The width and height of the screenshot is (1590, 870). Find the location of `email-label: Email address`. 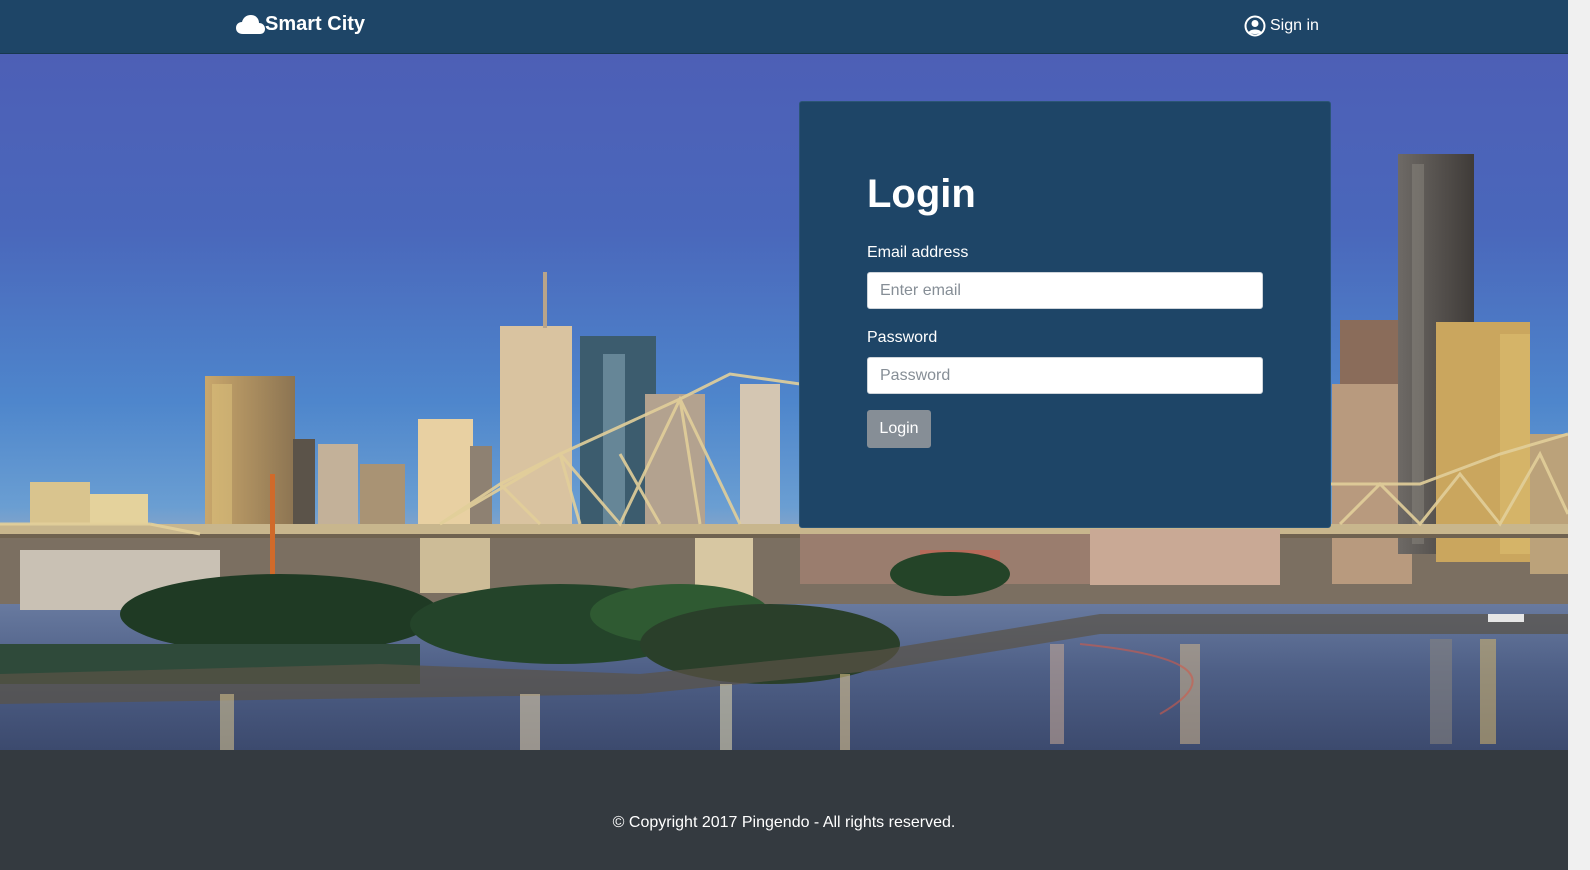

email-label: Email address is located at coordinates (918, 252).